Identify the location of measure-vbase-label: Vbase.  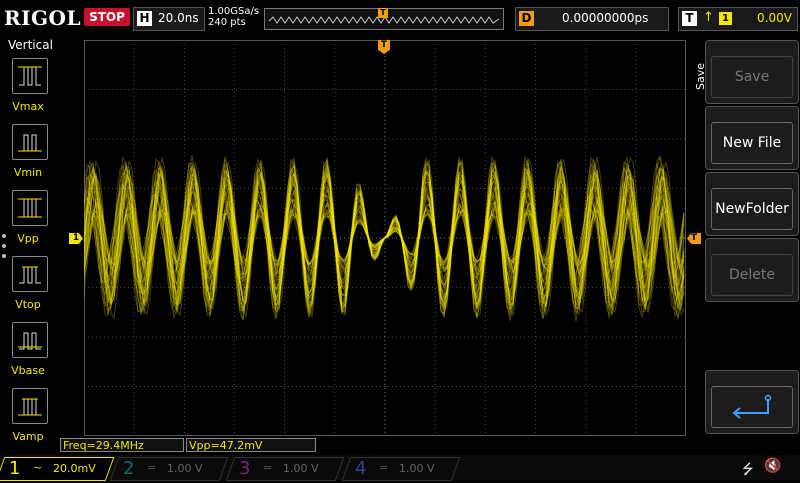
(28, 370).